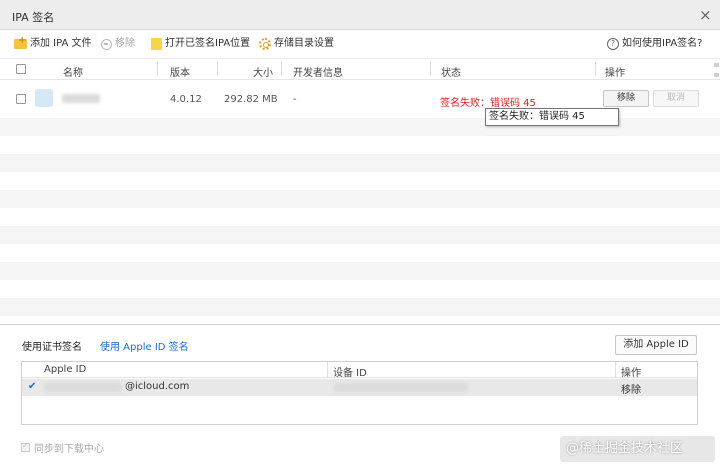 The height and width of the screenshot is (473, 720). I want to click on remove-label: 移除, so click(125, 43).